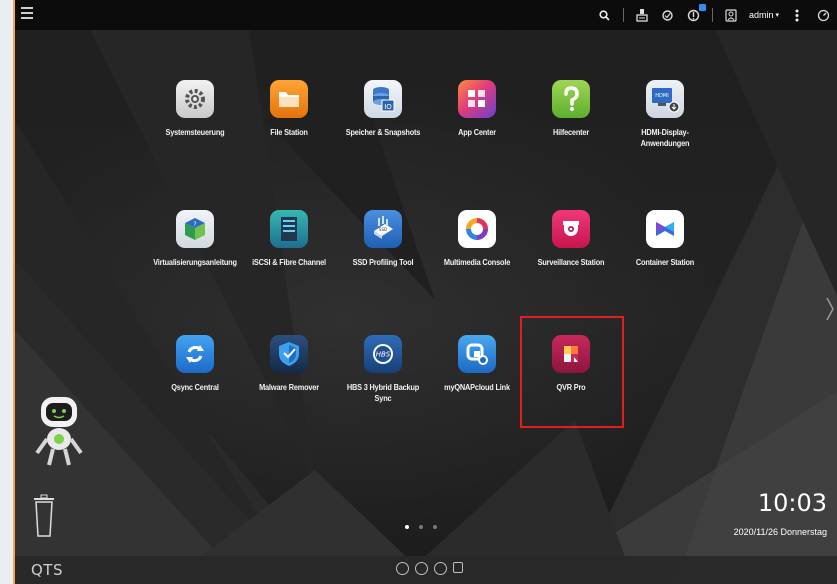  Describe the element at coordinates (661, 96) in the screenshot. I see `svg-text: HDMI` at that location.